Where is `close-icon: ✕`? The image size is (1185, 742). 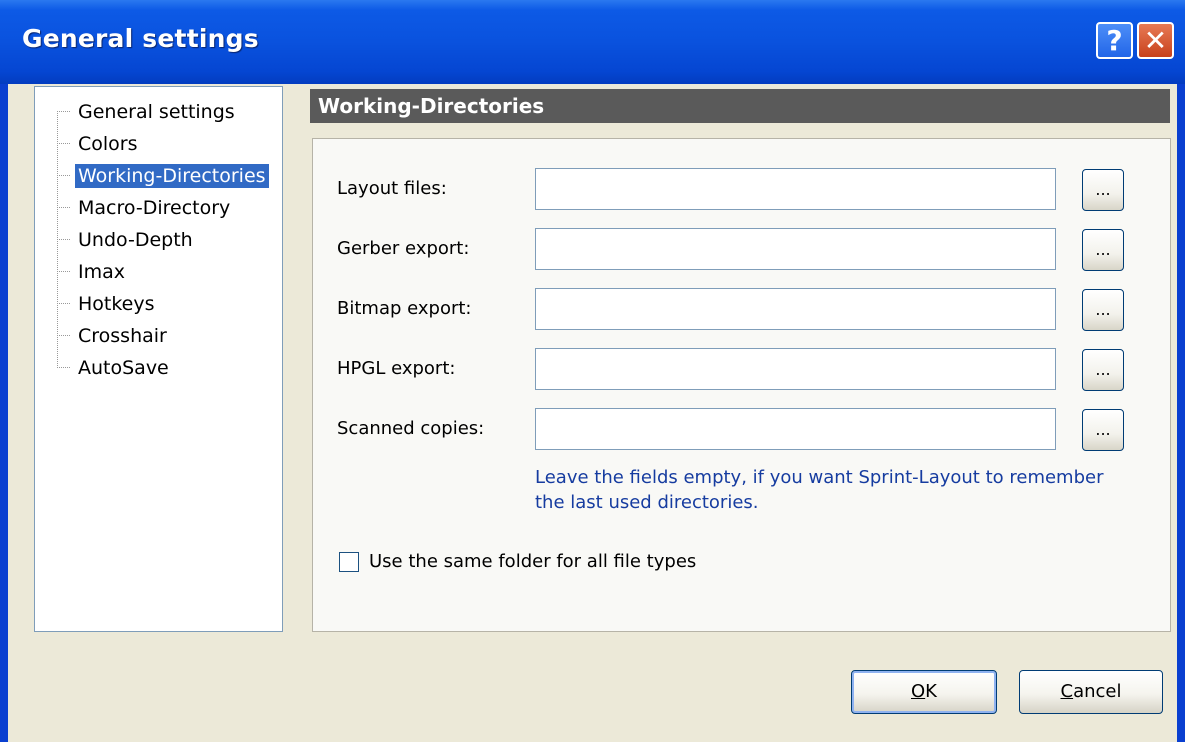 close-icon: ✕ is located at coordinates (1155, 40).